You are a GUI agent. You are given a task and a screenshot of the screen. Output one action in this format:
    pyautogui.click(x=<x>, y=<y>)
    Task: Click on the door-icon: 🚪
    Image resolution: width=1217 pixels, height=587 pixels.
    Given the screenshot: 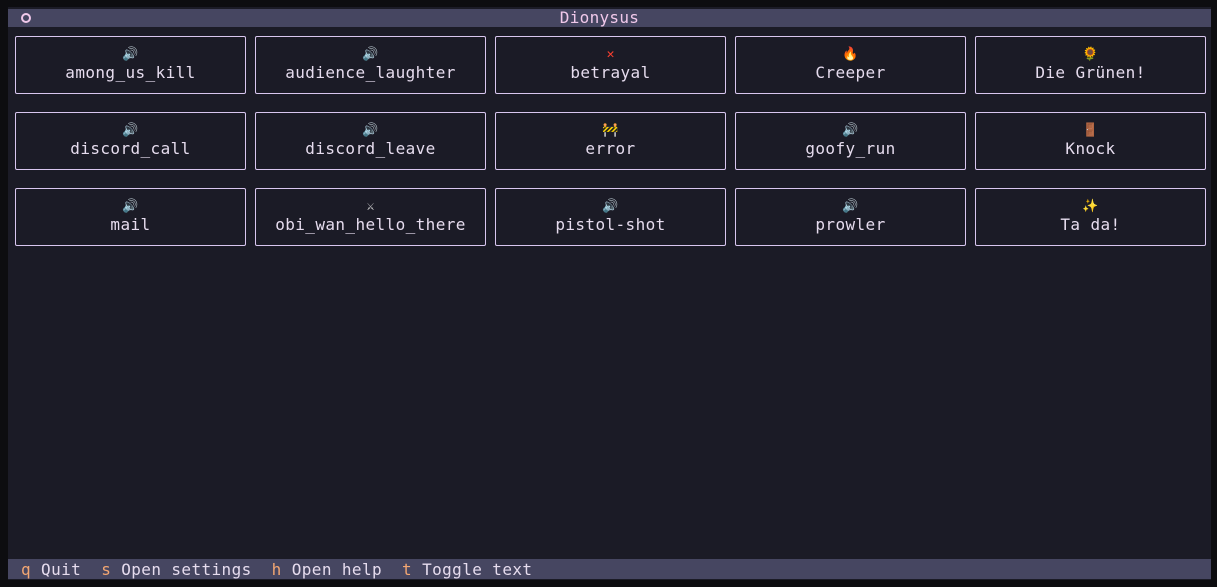 What is the action you would take?
    pyautogui.click(x=1090, y=130)
    